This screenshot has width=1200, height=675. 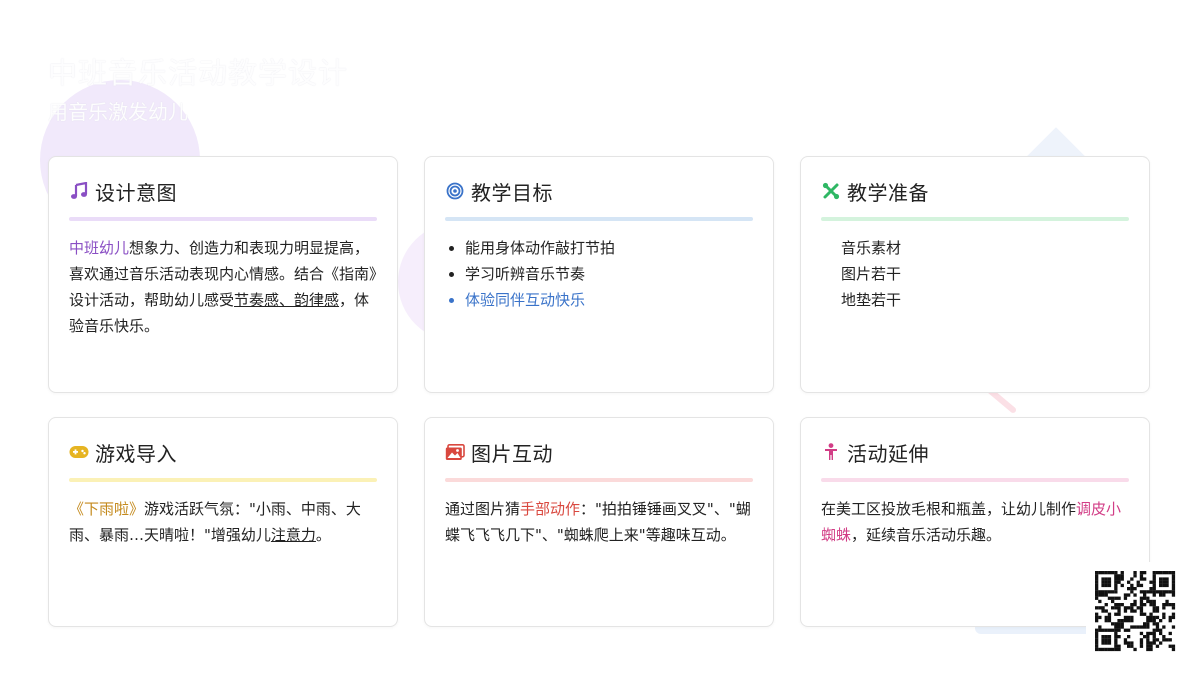 What do you see at coordinates (888, 192) in the screenshot?
I see `card-title: 教学准备` at bounding box center [888, 192].